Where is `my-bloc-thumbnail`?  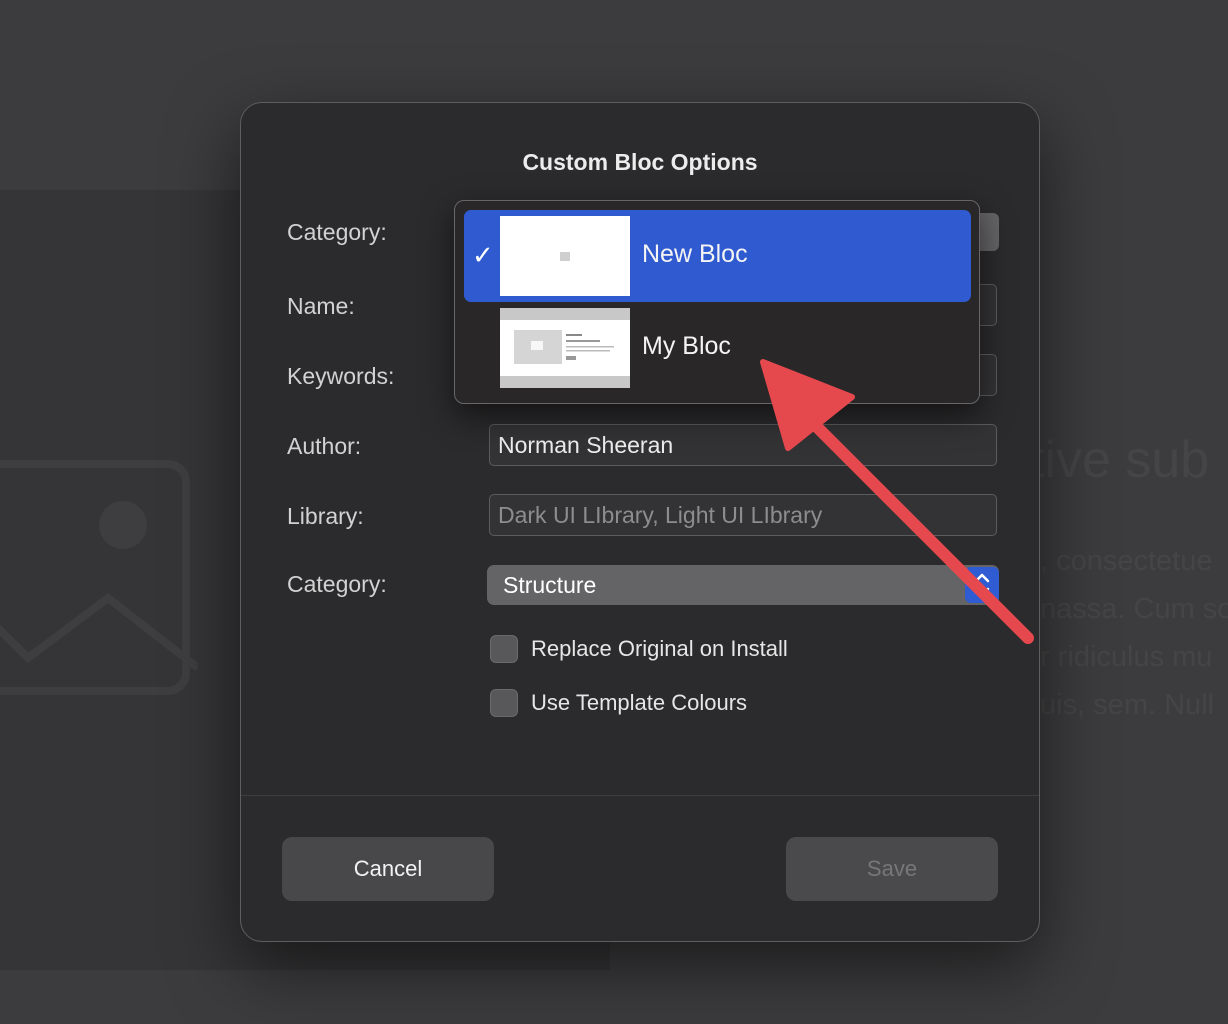
my-bloc-thumbnail is located at coordinates (565, 348).